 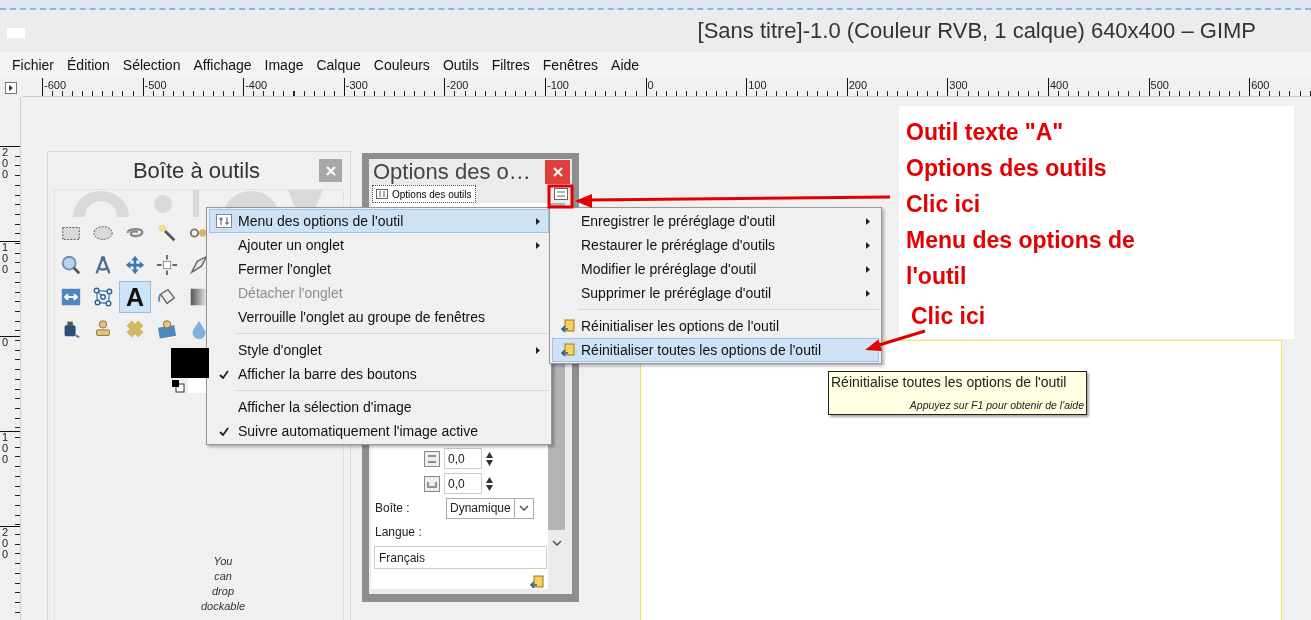 I want to click on ruler-label: 300, so click(x=997, y=87).